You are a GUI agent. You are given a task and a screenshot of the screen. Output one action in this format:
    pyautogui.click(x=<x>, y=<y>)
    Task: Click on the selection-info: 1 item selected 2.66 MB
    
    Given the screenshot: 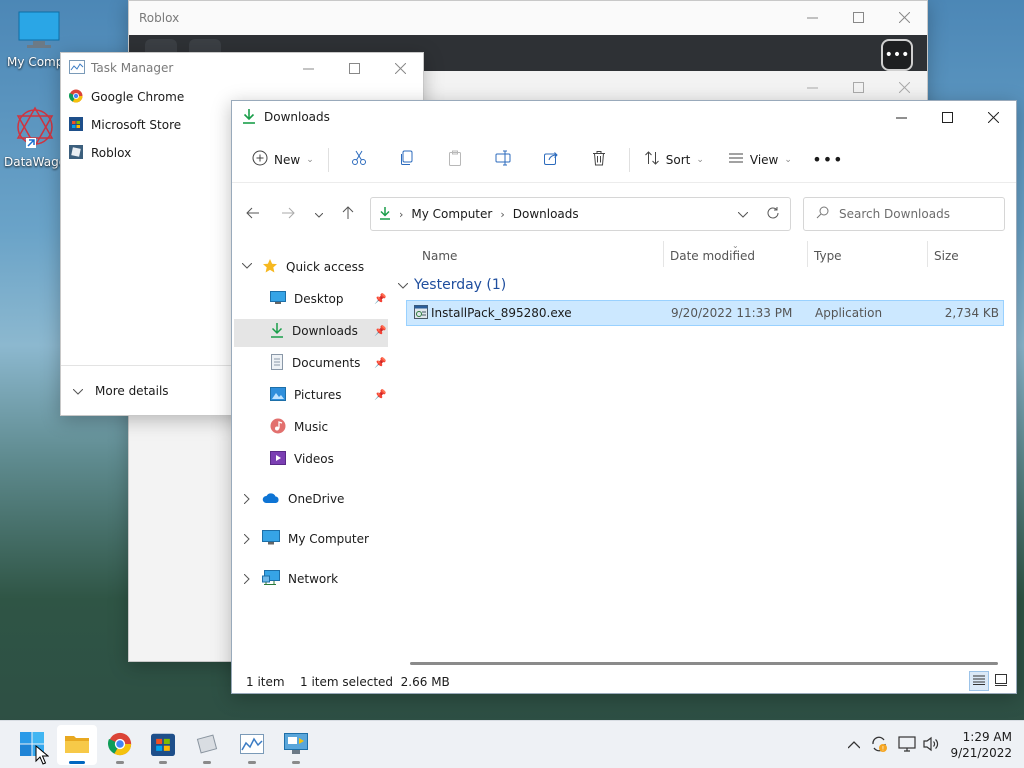 What is the action you would take?
    pyautogui.click(x=375, y=682)
    